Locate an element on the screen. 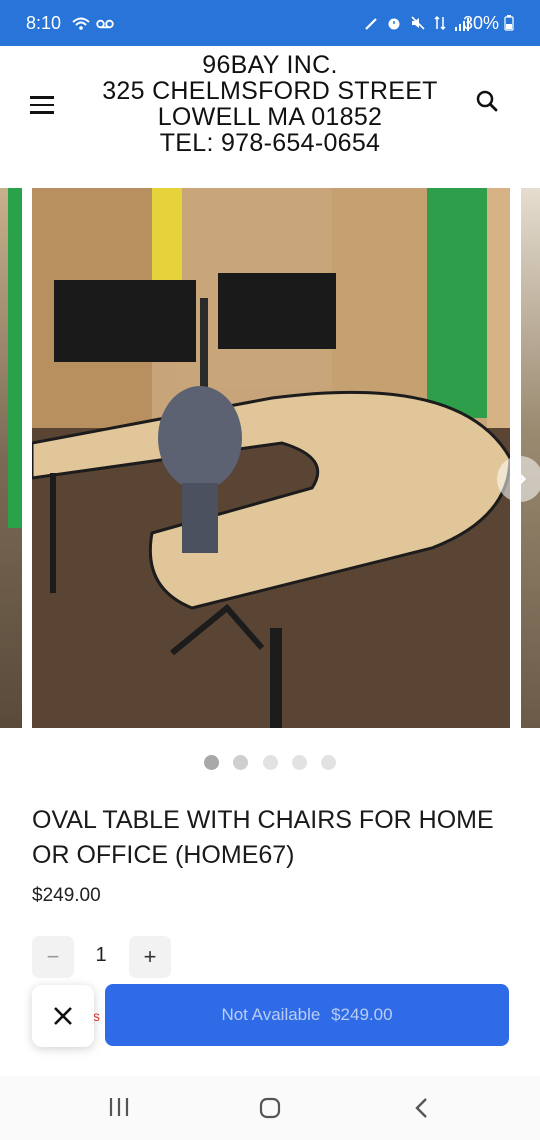  close-button is located at coordinates (63, 1016).